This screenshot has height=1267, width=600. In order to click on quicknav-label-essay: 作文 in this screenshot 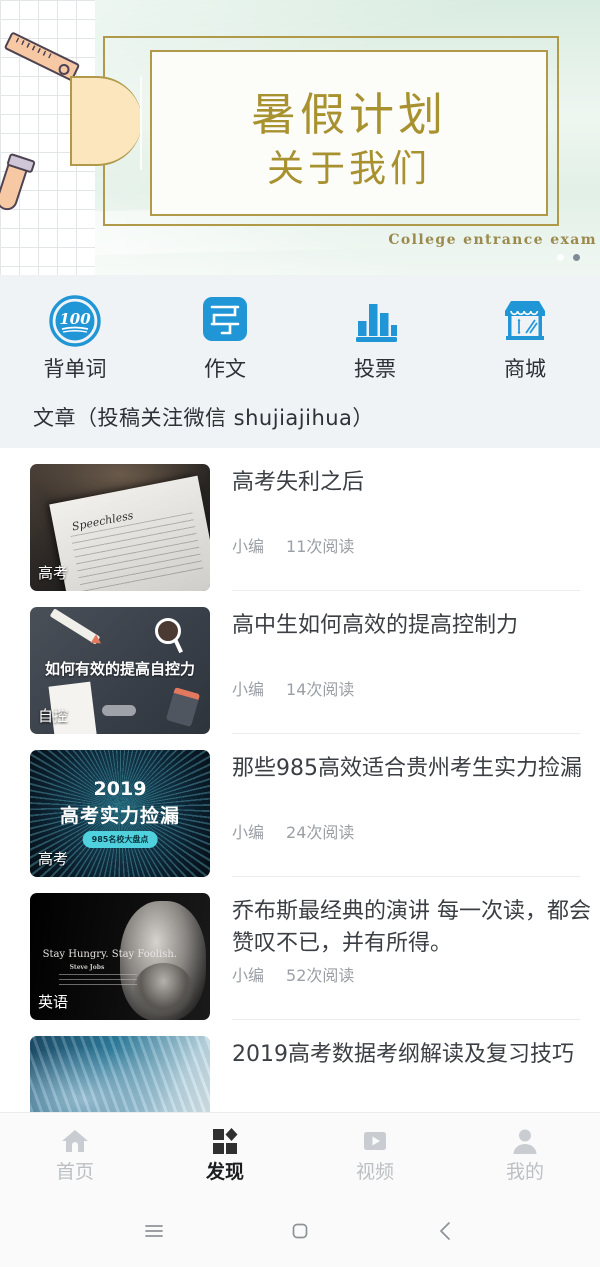, I will do `click(225, 369)`.